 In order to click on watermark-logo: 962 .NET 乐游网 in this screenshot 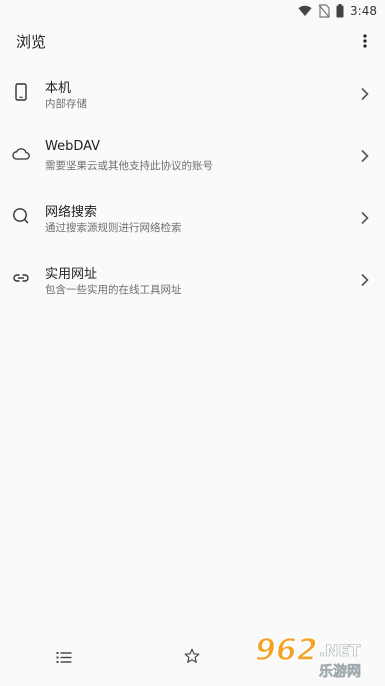, I will do `click(317, 656)`.